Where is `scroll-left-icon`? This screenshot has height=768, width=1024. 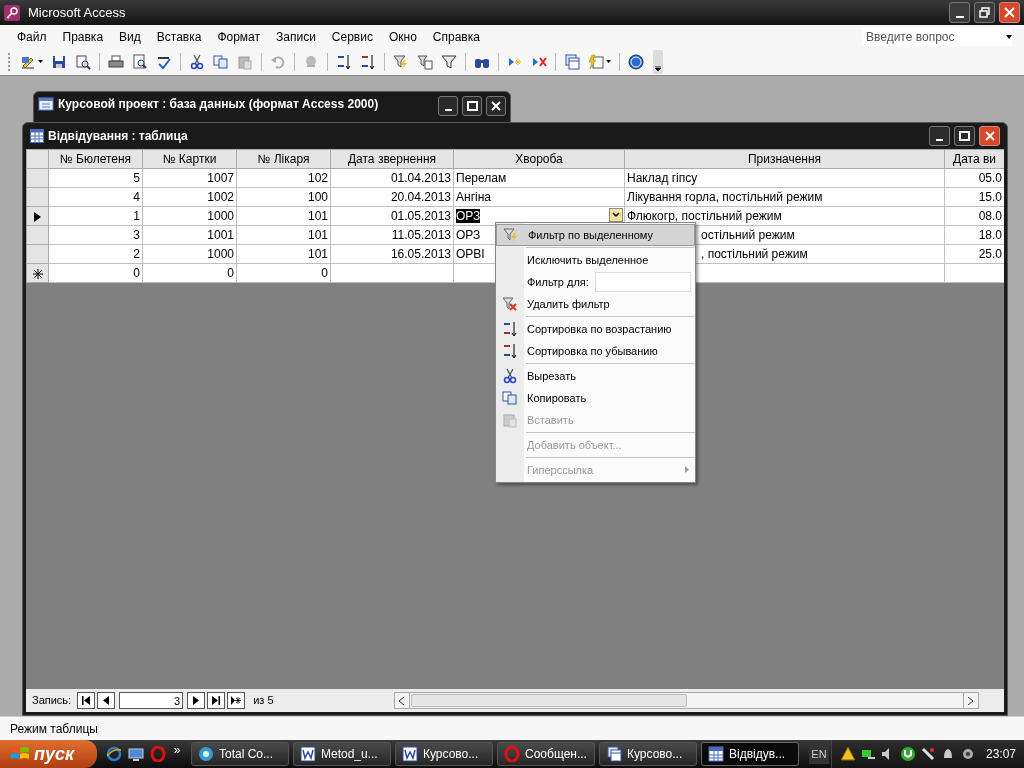 scroll-left-icon is located at coordinates (402, 700).